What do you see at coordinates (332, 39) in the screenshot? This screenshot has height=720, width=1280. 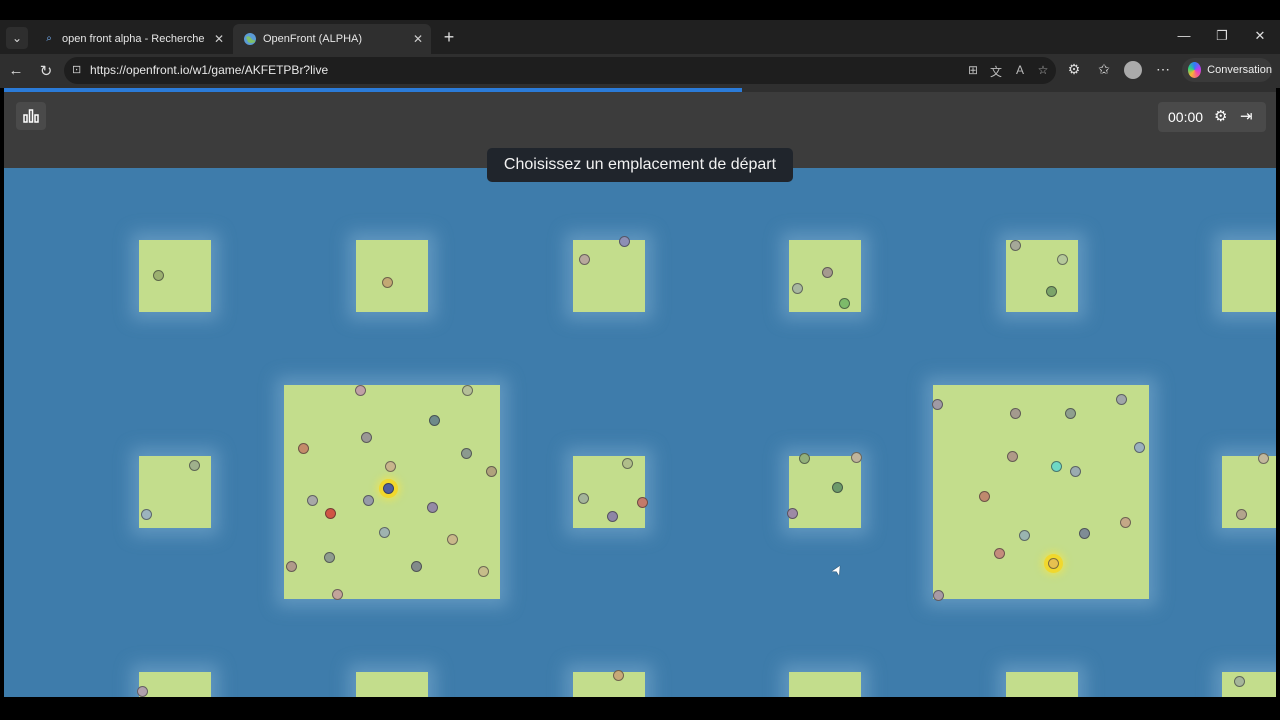 I see `tab-openfront: OpenFront (ALPHA) ✕` at bounding box center [332, 39].